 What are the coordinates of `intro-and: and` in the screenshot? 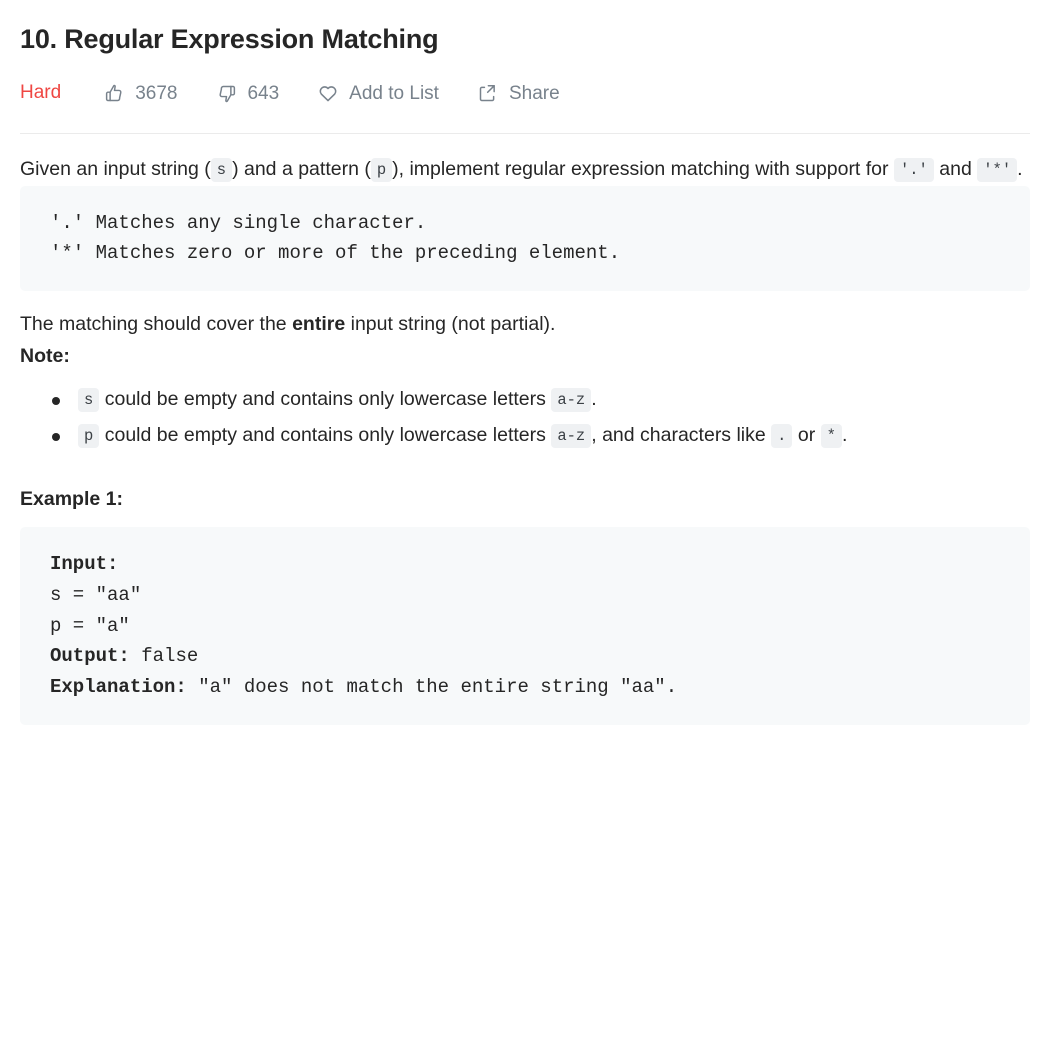 It's located at (955, 169).